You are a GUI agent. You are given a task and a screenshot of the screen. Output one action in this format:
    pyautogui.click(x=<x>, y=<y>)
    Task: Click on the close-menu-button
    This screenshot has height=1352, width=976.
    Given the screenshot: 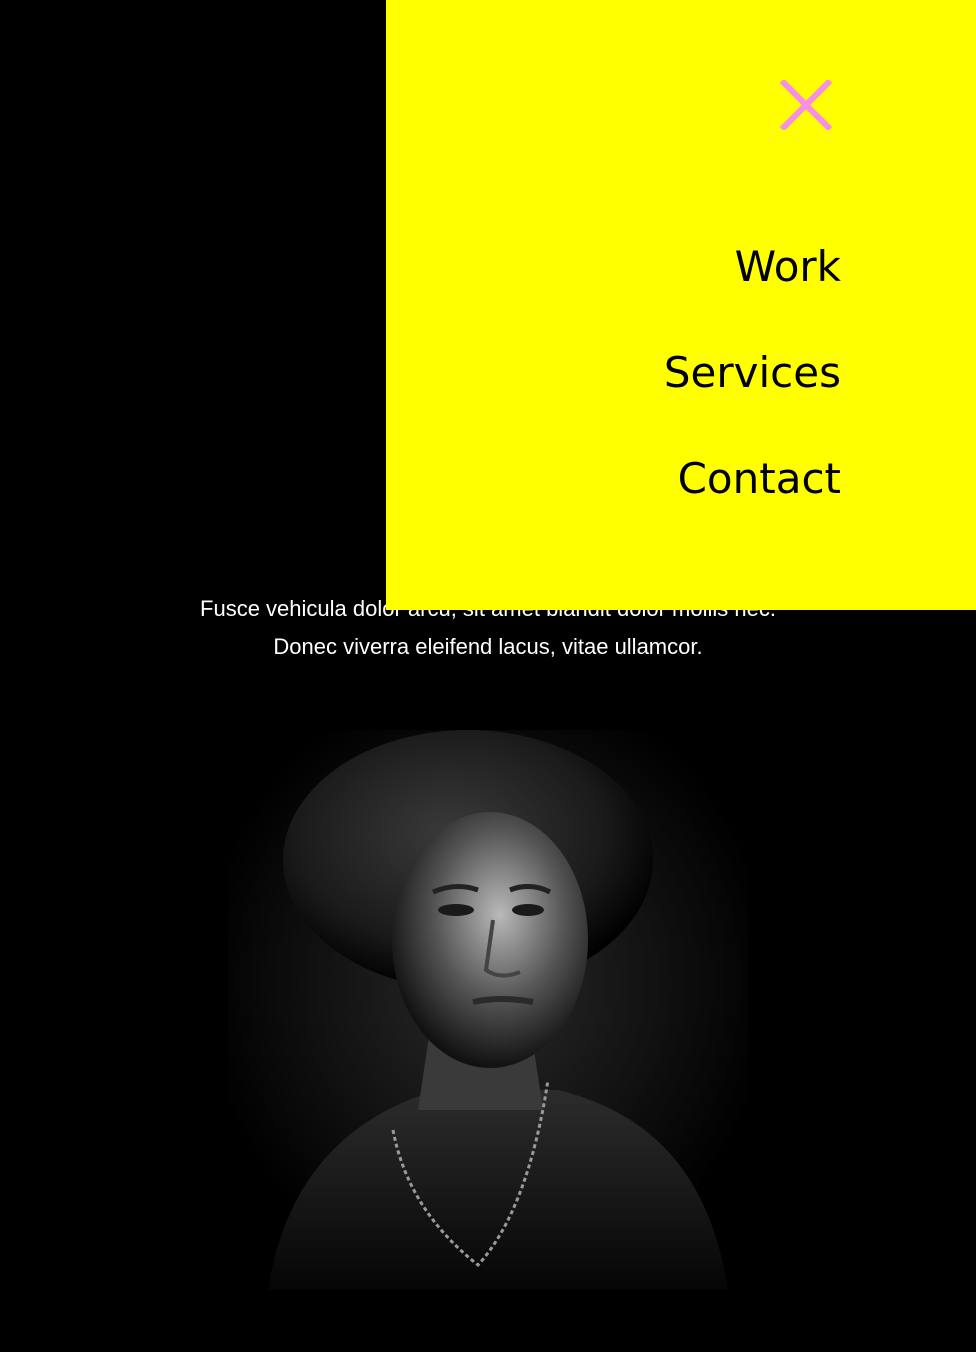 What is the action you would take?
    pyautogui.click(x=806, y=105)
    